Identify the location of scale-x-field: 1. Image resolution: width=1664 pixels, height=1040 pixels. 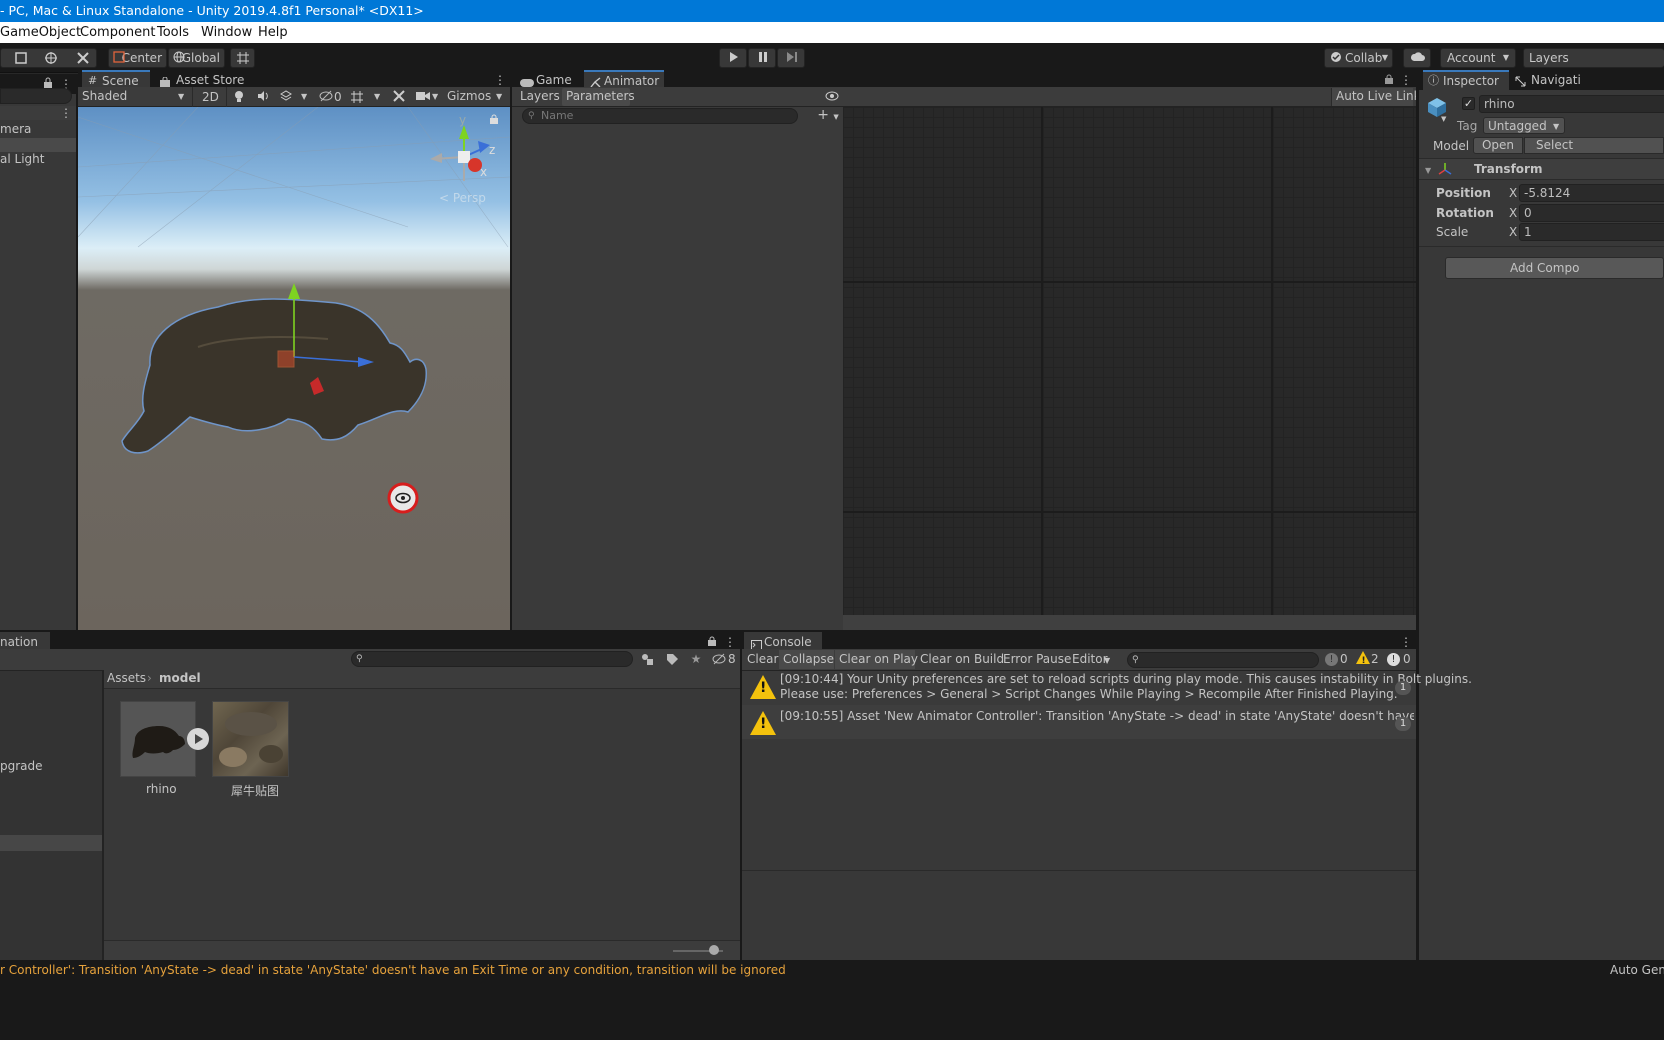
(1591, 232).